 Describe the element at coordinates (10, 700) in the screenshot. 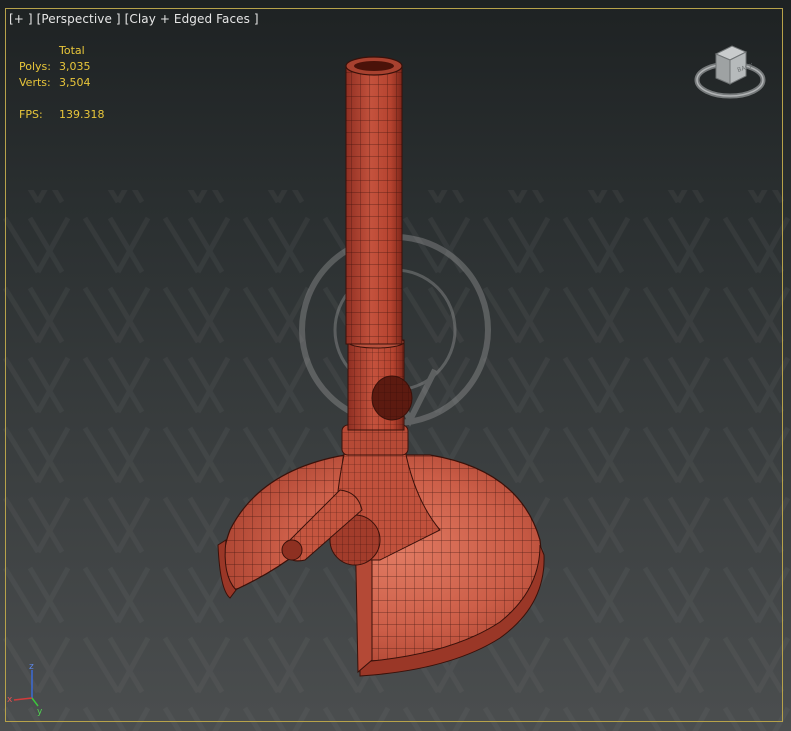

I see `axis-x-label: x` at that location.